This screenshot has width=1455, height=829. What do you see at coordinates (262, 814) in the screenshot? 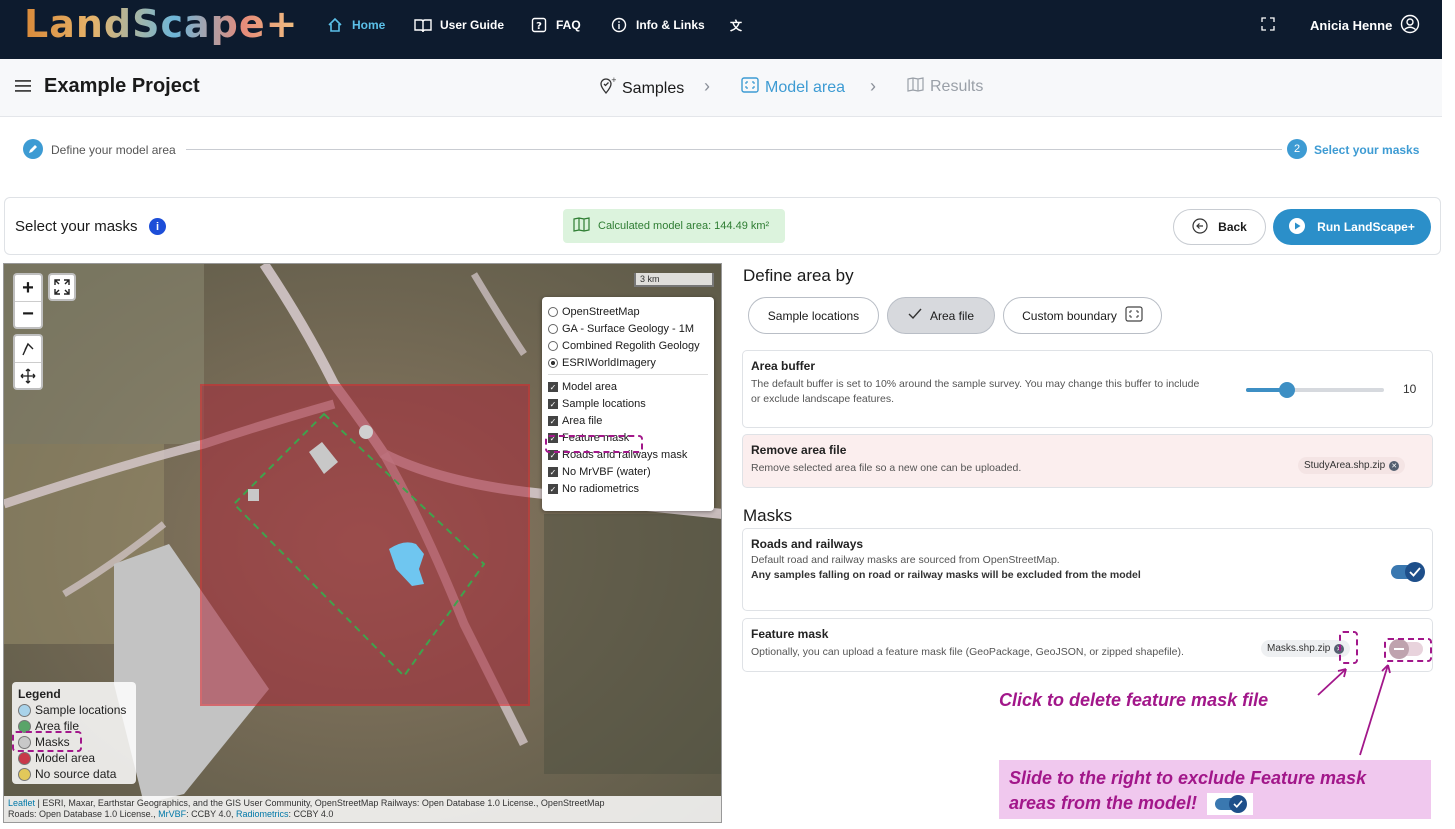
I see `radiometrics-link: Radiometrics` at bounding box center [262, 814].